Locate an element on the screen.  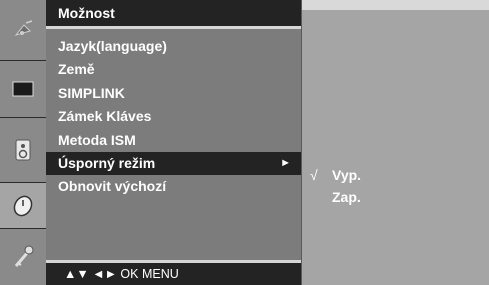
option-button is located at coordinates (23, 205).